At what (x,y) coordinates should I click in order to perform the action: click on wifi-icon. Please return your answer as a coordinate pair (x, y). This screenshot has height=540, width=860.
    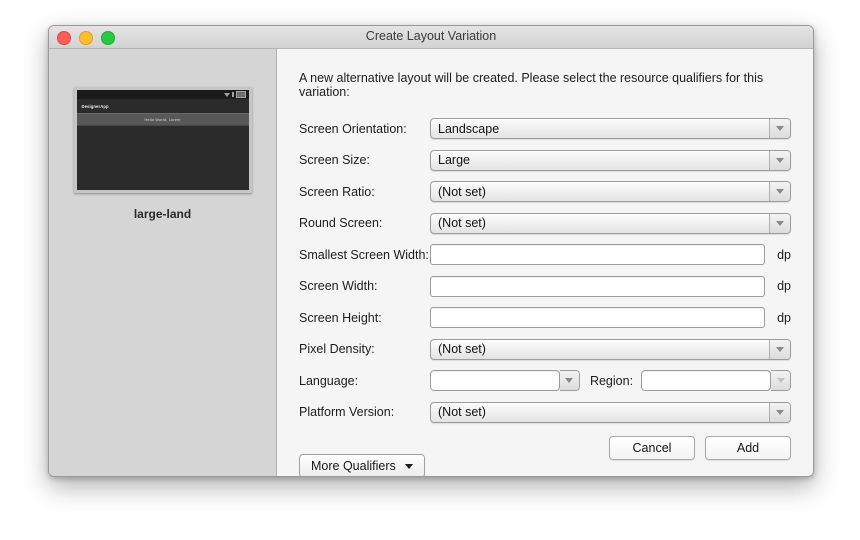
    Looking at the image, I should click on (226, 94).